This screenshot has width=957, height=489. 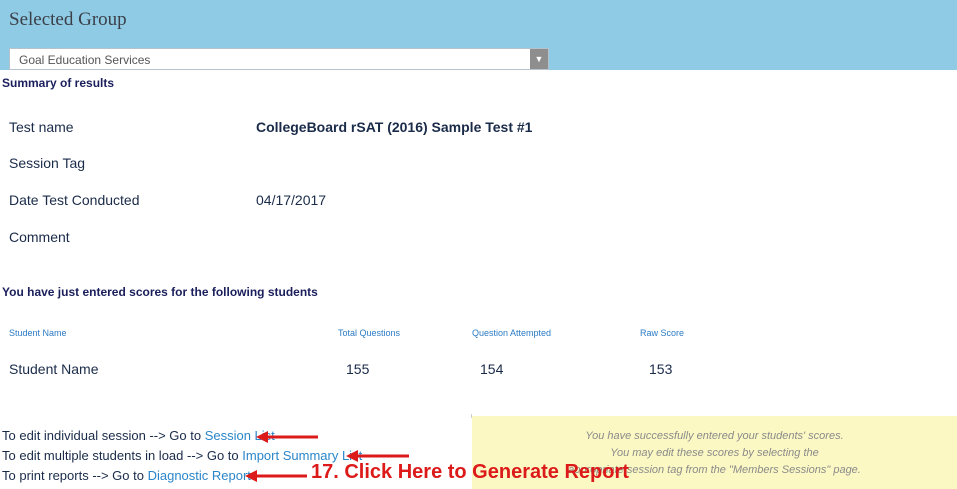 I want to click on annotation-callout: 17. Click Here to Generate Report, so click(x=470, y=472).